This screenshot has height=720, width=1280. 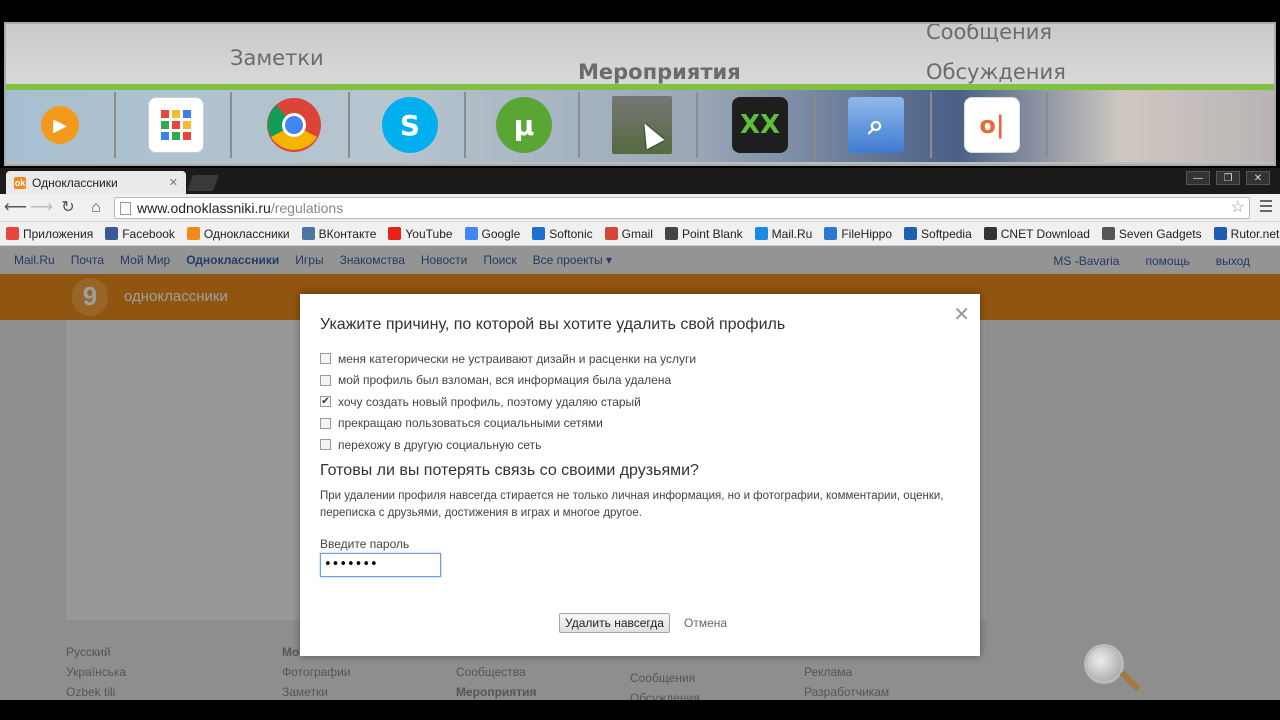 I want to click on bookmark-vkontakte: ВКонтакте, so click(x=339, y=233).